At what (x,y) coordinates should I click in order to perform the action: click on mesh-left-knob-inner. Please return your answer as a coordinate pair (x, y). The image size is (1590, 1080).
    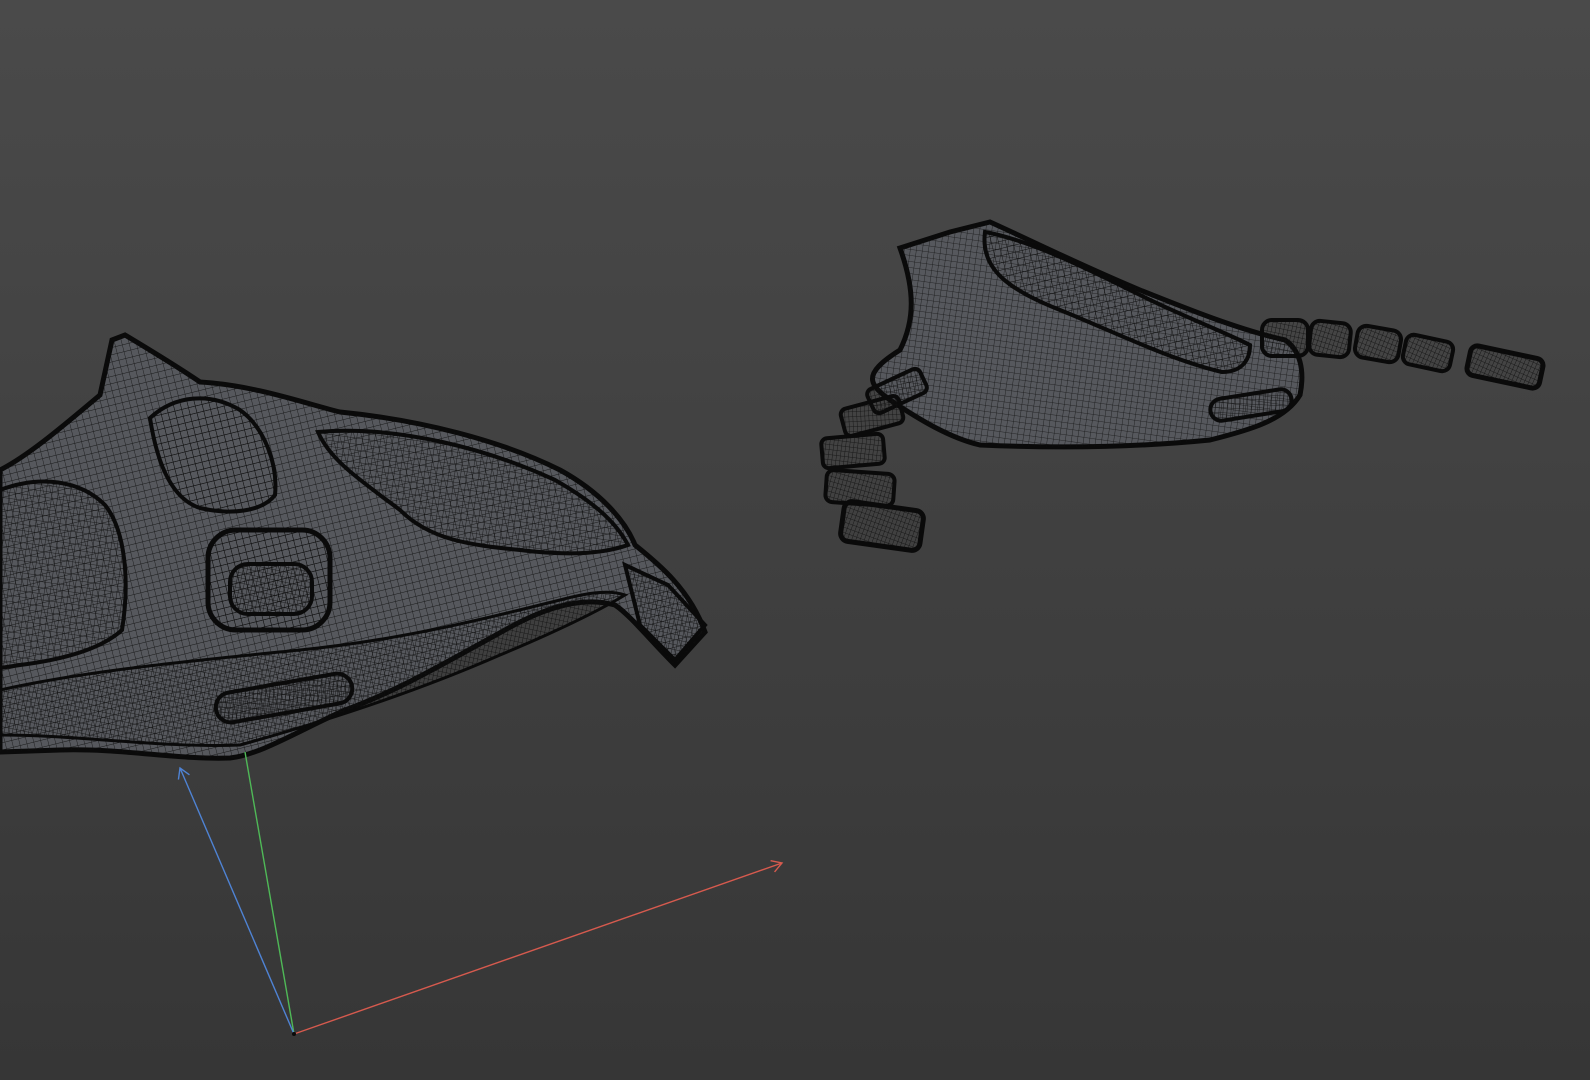
    Looking at the image, I should click on (271, 589).